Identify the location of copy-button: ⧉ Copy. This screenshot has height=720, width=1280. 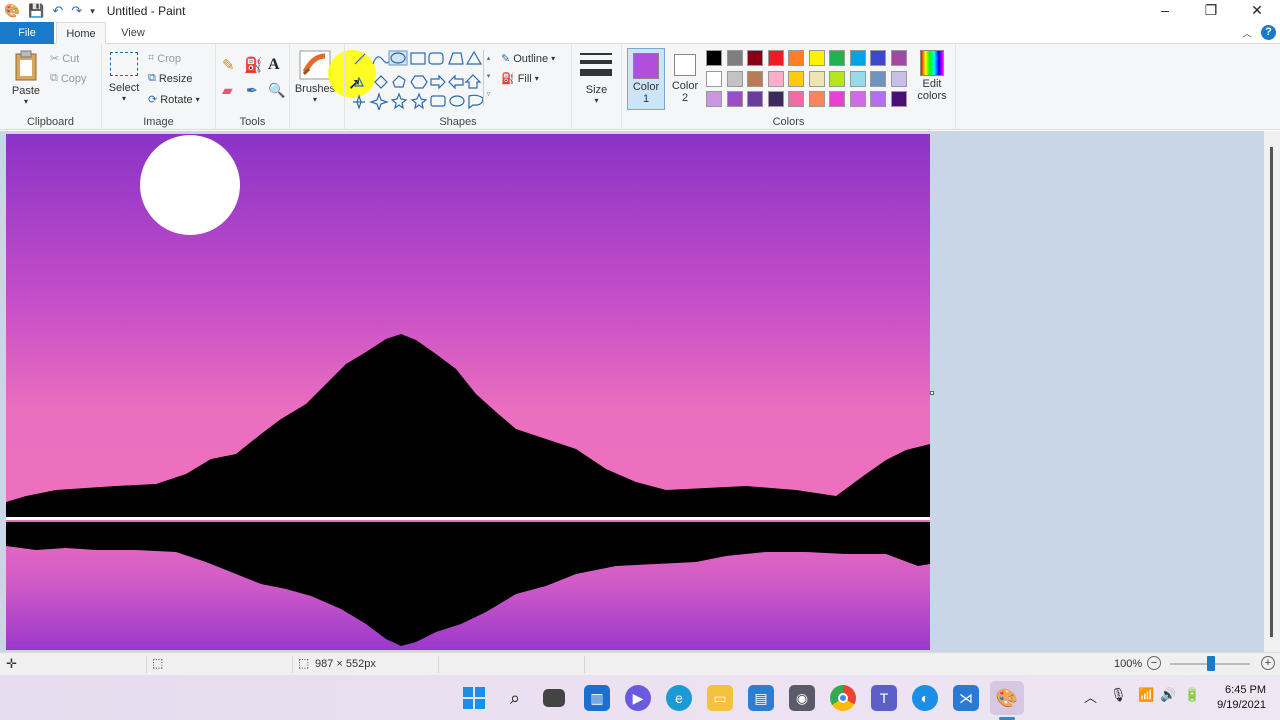
(68, 78).